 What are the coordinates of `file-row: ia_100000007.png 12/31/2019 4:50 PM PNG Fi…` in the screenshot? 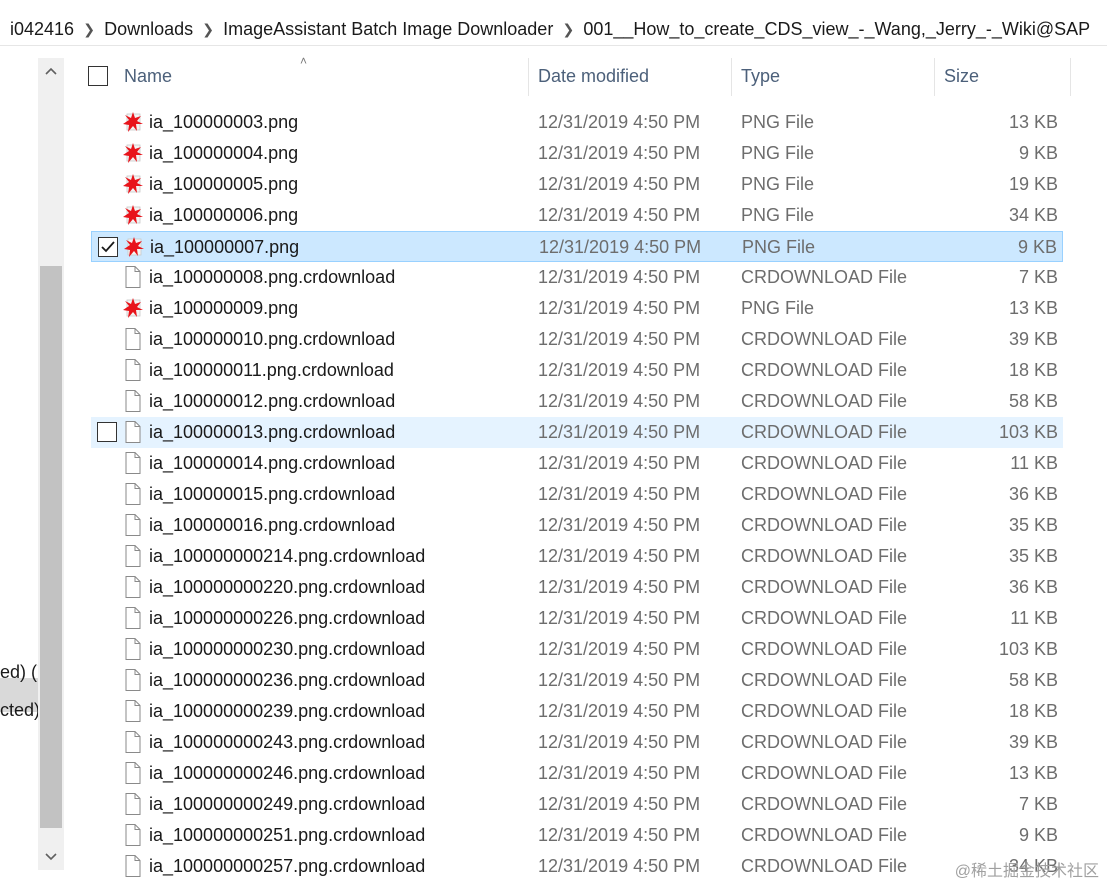 It's located at (577, 246).